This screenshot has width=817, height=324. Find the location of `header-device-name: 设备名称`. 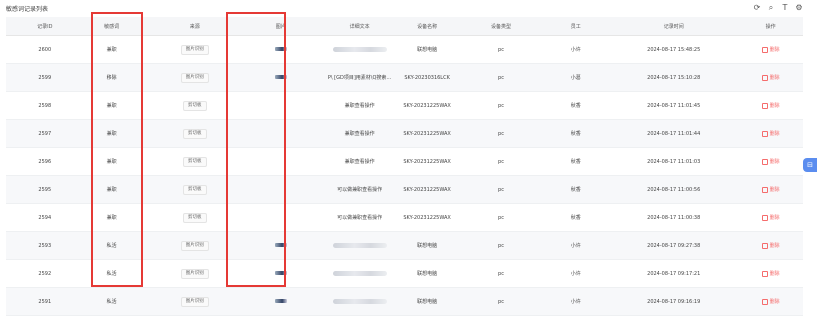

header-device-name: 设备名称 is located at coordinates (427, 26).